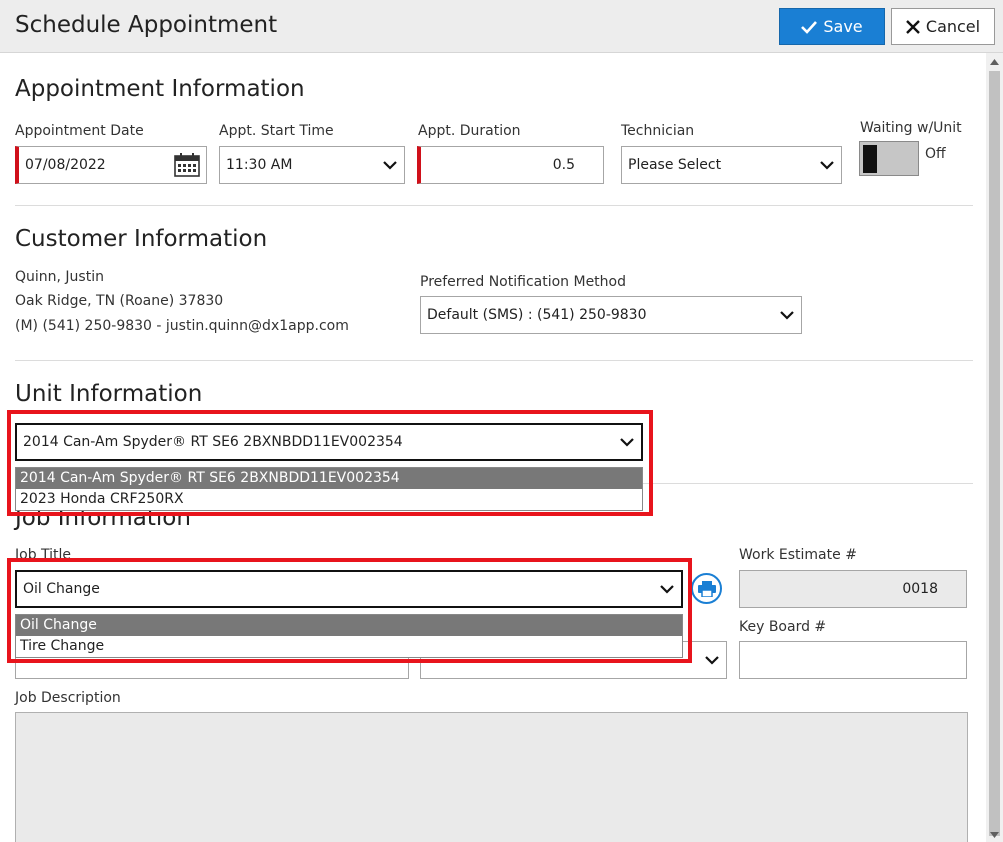 Image resolution: width=1003 pixels, height=842 pixels. Describe the element at coordinates (870, 159) in the screenshot. I see `toggle-knob` at that location.